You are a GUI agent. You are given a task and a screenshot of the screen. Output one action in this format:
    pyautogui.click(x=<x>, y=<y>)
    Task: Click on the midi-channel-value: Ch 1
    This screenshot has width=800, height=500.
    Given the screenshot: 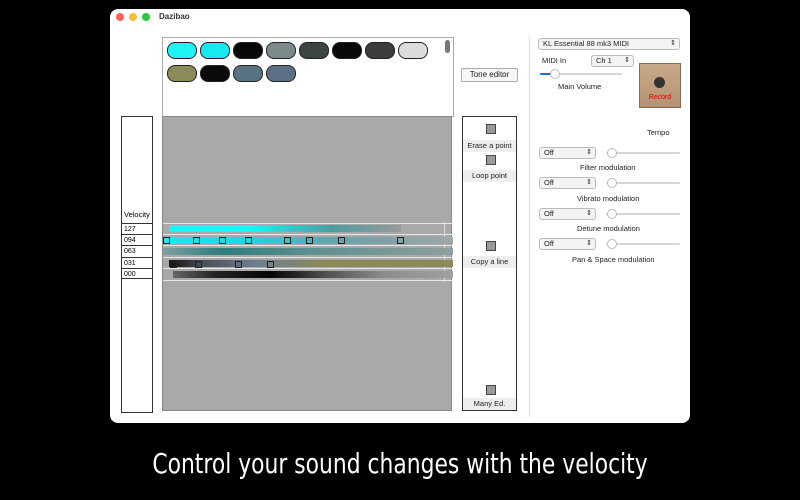 What is the action you would take?
    pyautogui.click(x=604, y=60)
    